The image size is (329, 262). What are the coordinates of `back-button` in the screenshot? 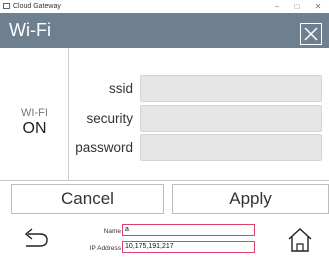 It's located at (35, 238).